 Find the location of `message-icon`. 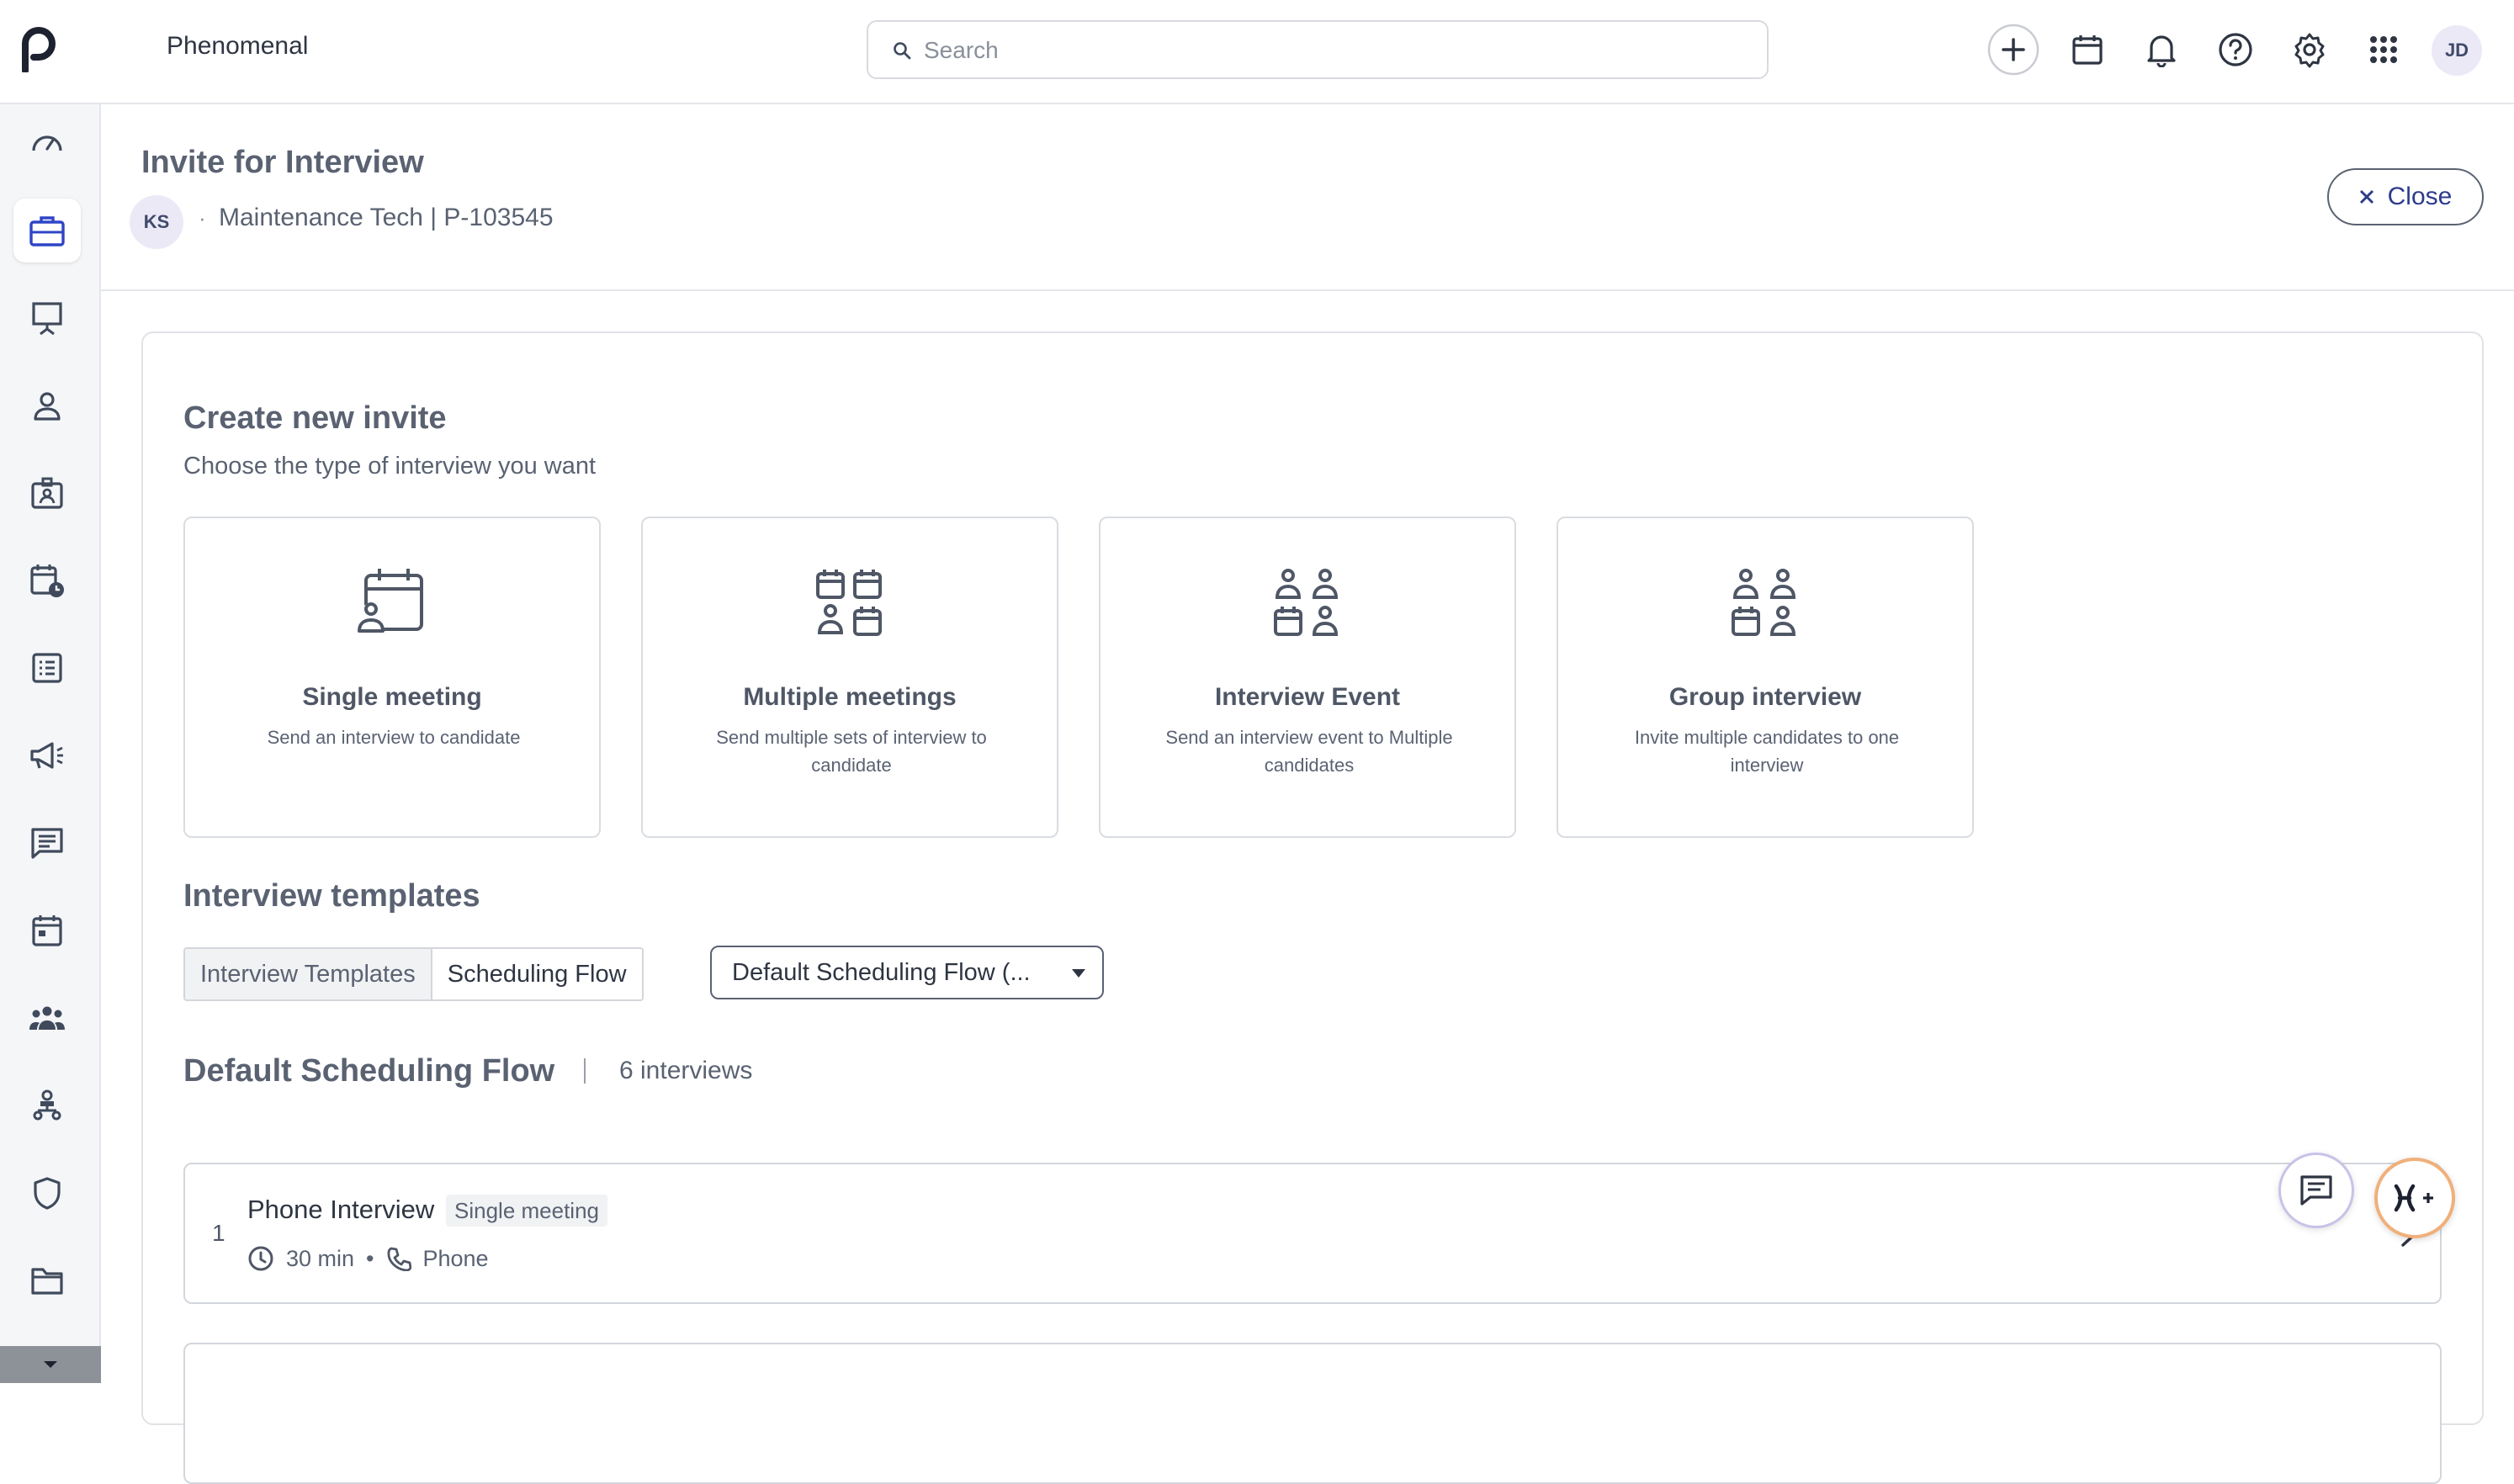

message-icon is located at coordinates (47, 843).